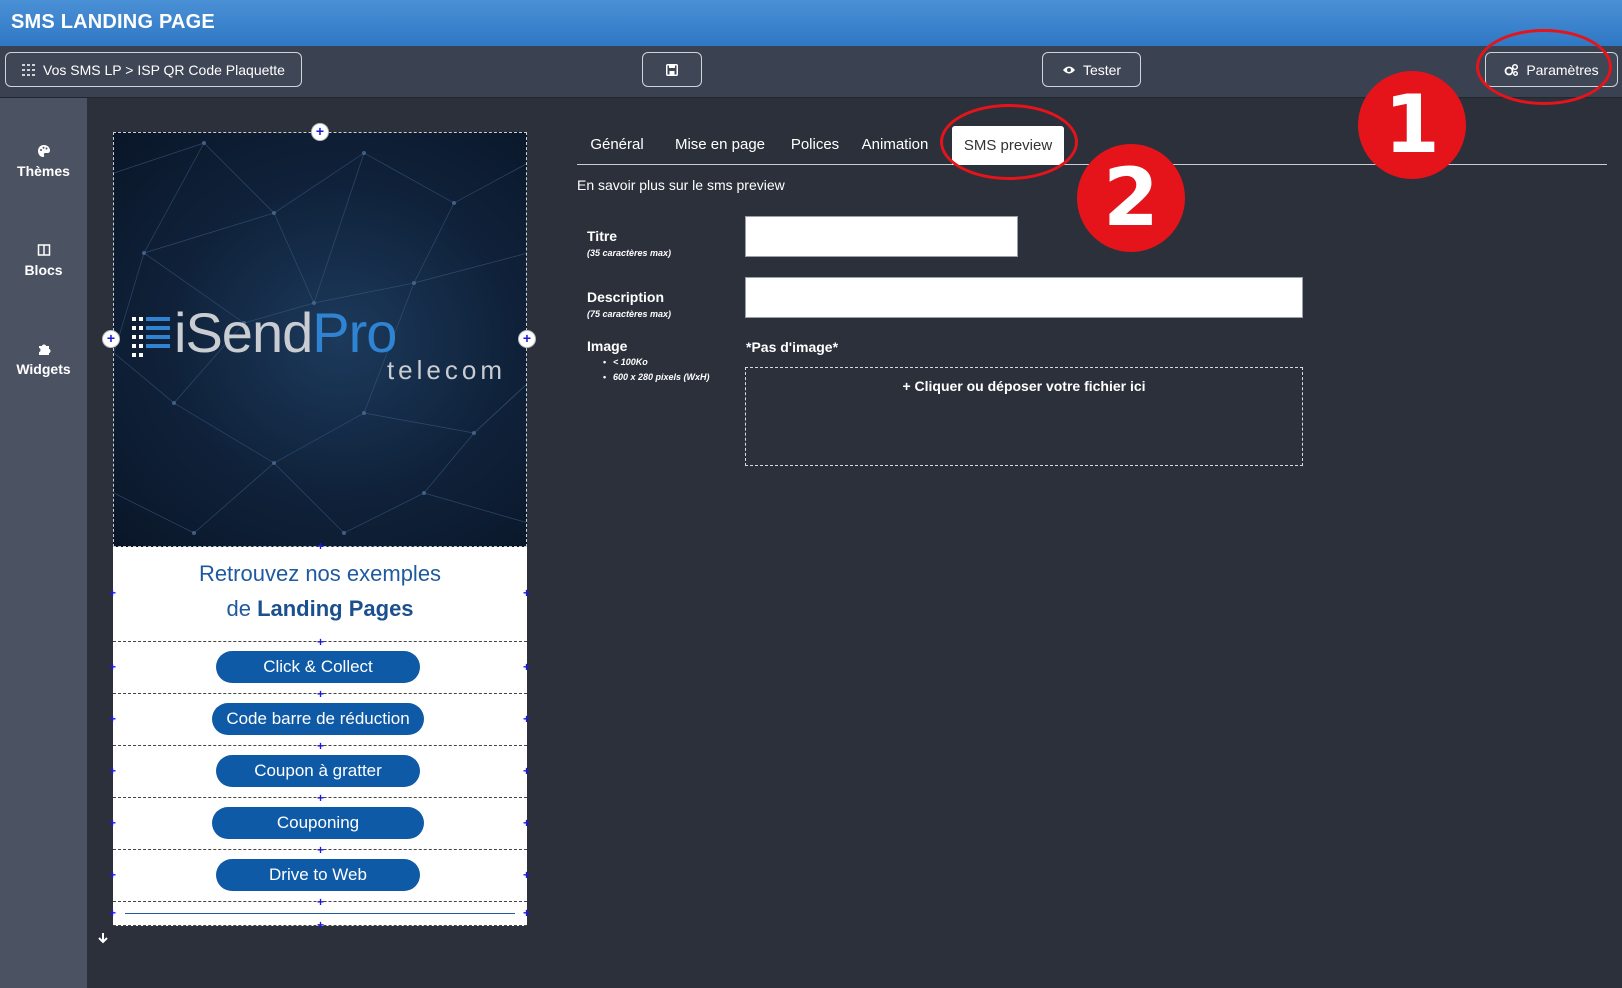 The width and height of the screenshot is (1622, 988). Describe the element at coordinates (626, 297) in the screenshot. I see `description-label: Description` at that location.